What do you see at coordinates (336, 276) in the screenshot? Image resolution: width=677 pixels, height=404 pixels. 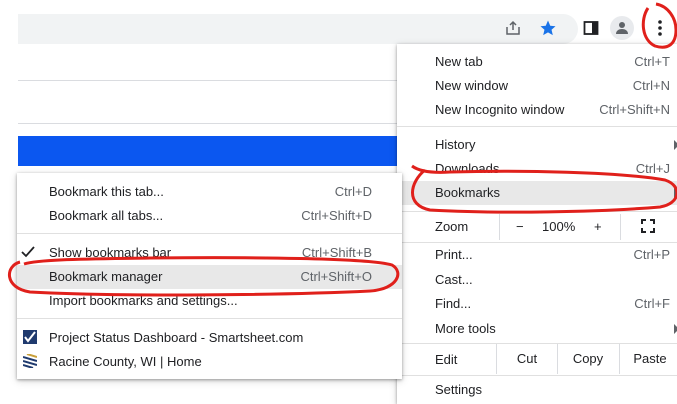 I see `submenu-item-shortcut: Ctrl+Shift+O` at bounding box center [336, 276].